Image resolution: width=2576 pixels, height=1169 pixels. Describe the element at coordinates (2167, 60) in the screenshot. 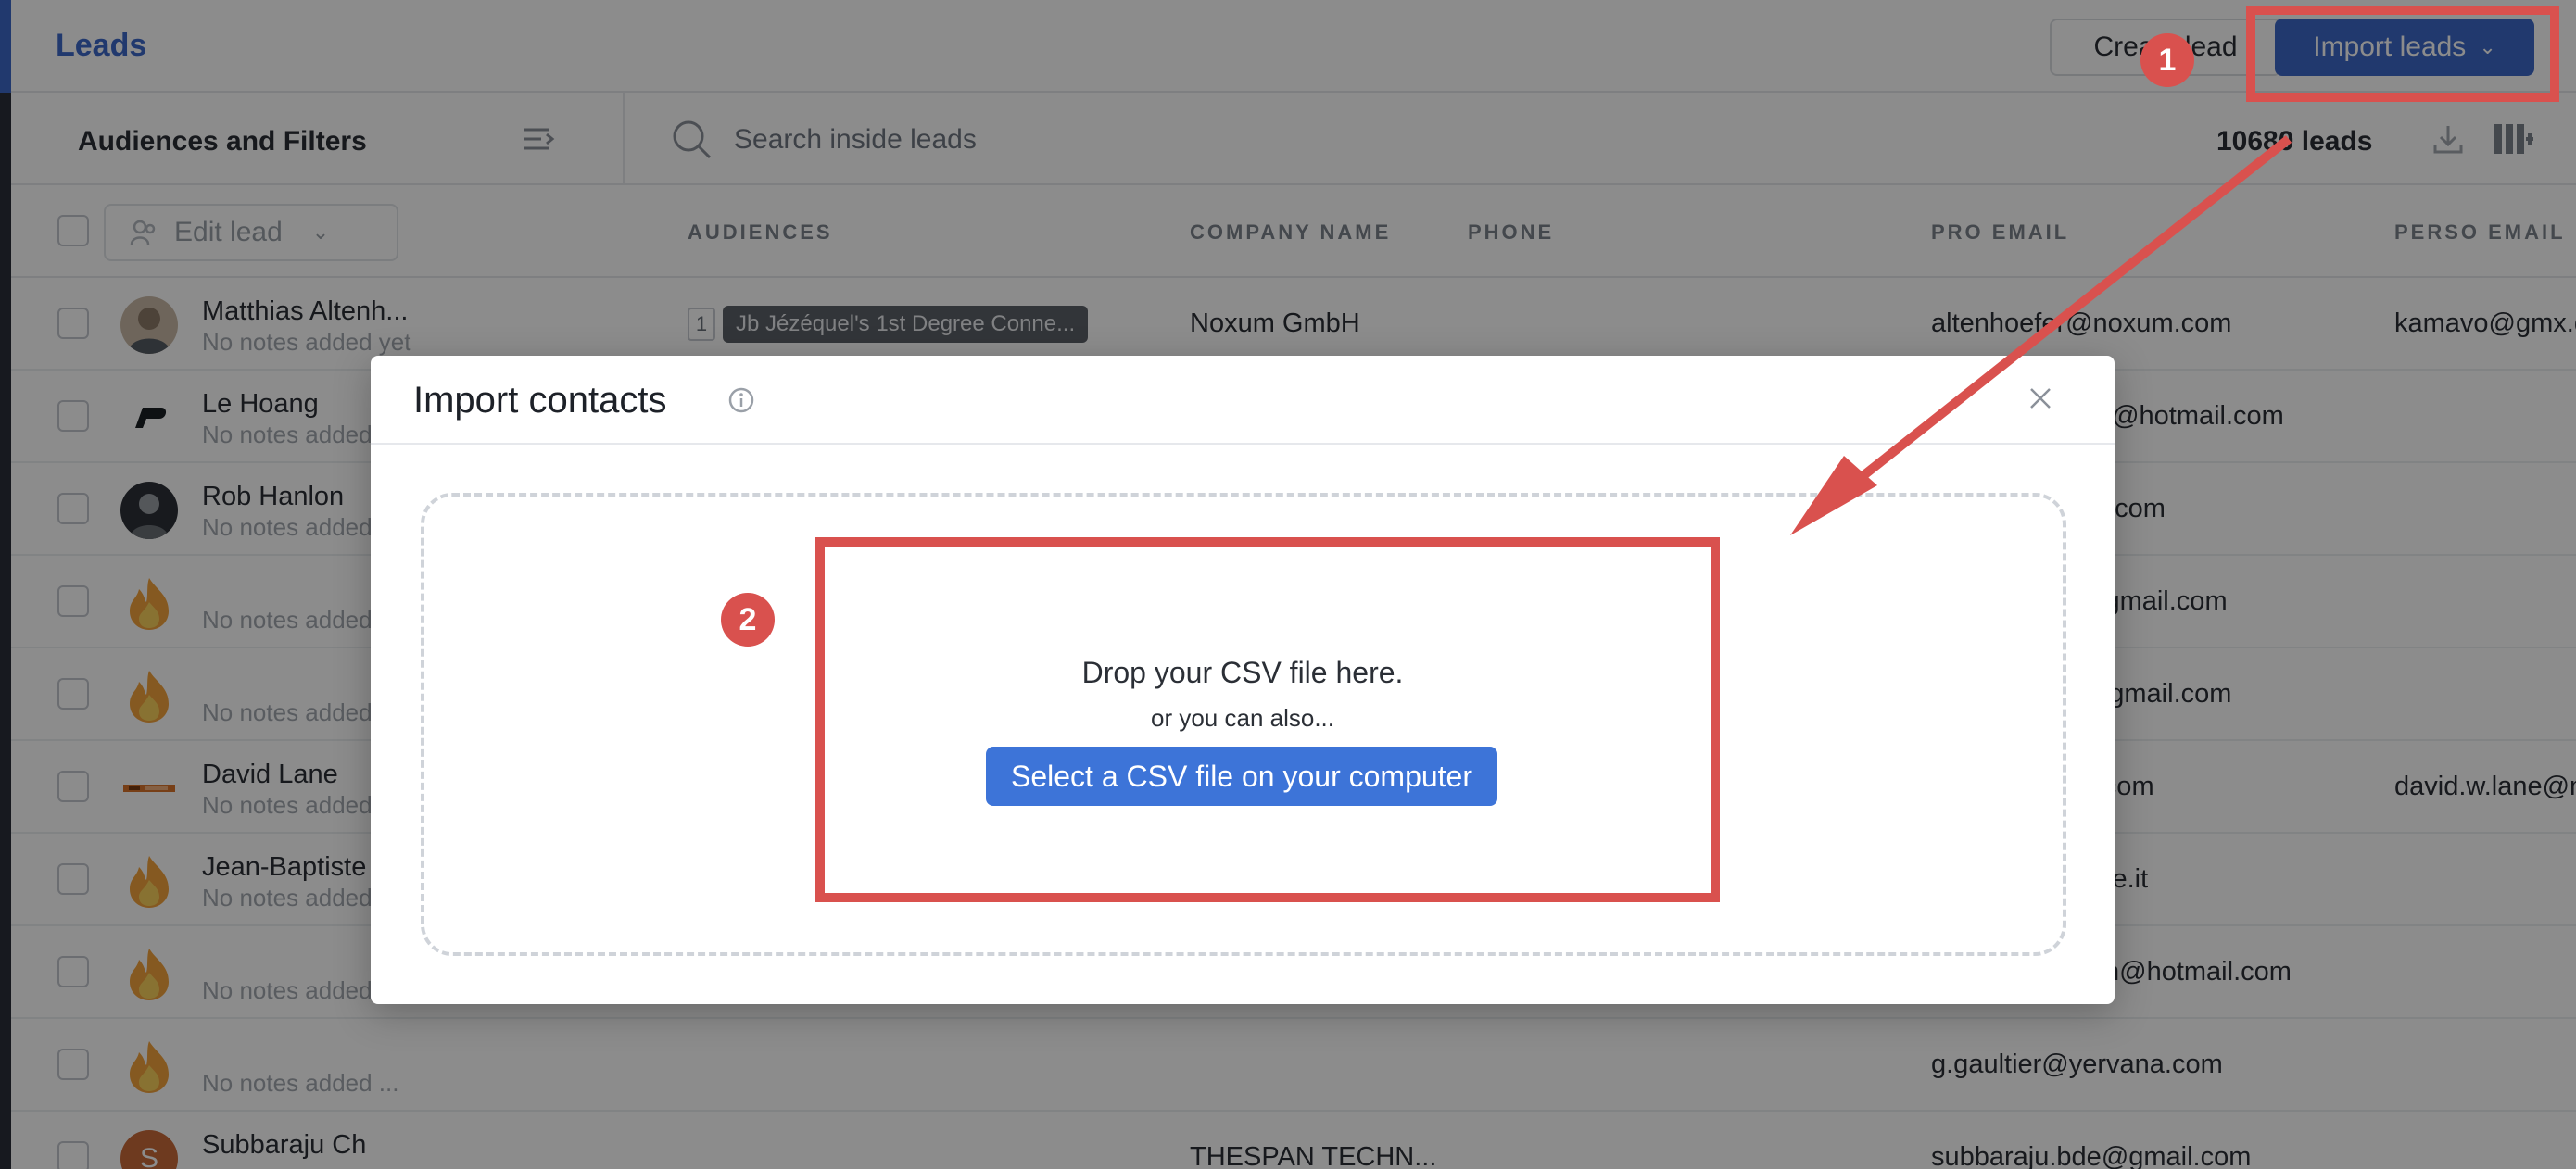

I see `annotation-step-badge-1: 1` at that location.